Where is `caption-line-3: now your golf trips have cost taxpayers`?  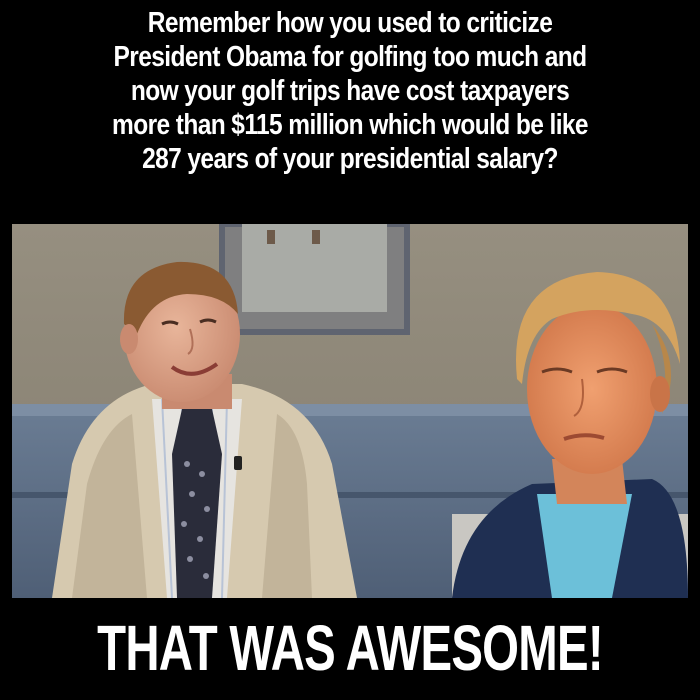
caption-line-3: now your golf trips have cost taxpayers is located at coordinates (350, 91).